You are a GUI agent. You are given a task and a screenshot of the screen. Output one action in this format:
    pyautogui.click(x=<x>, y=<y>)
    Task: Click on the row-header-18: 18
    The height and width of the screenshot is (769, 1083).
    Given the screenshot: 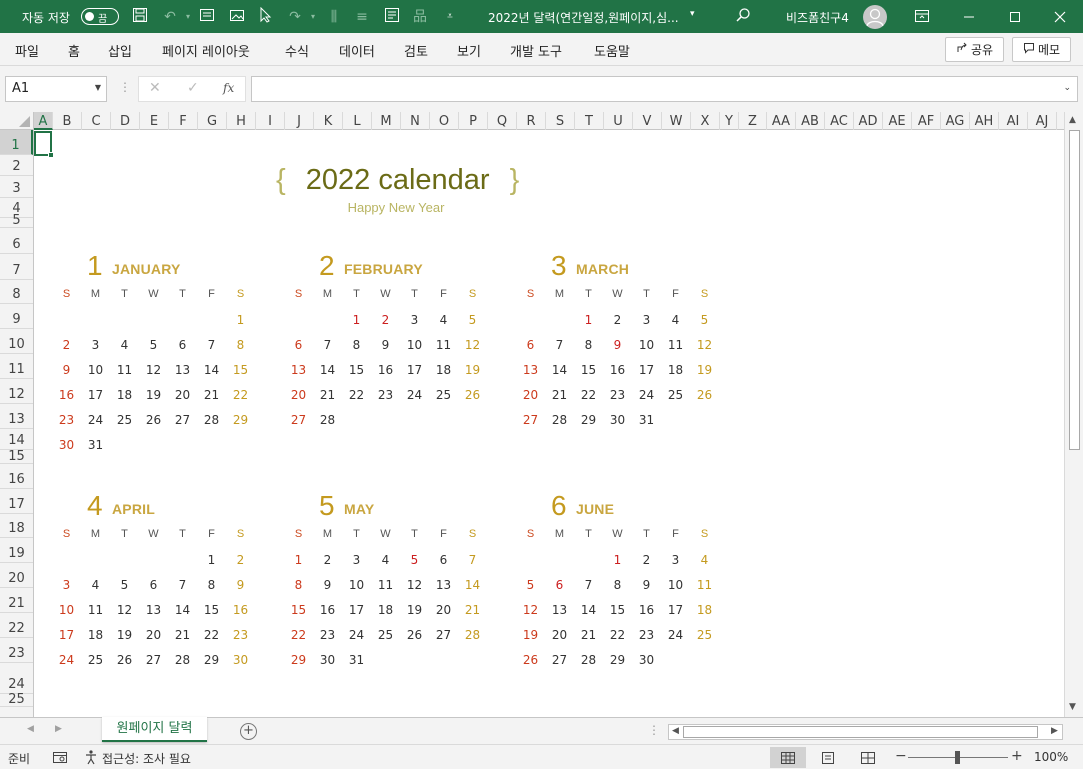 What is the action you would take?
    pyautogui.click(x=16, y=526)
    